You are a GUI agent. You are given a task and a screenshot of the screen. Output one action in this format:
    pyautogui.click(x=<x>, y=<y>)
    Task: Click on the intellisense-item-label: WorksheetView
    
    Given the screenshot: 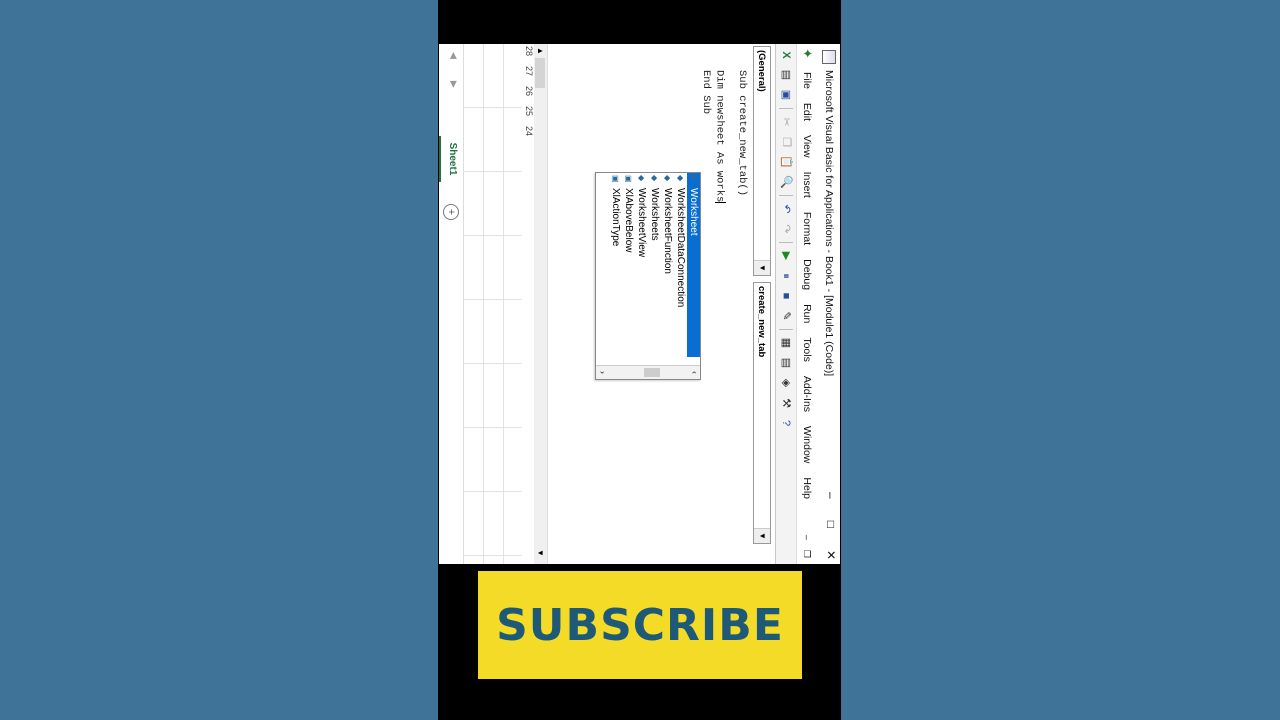 What is the action you would take?
    pyautogui.click(x=641, y=223)
    